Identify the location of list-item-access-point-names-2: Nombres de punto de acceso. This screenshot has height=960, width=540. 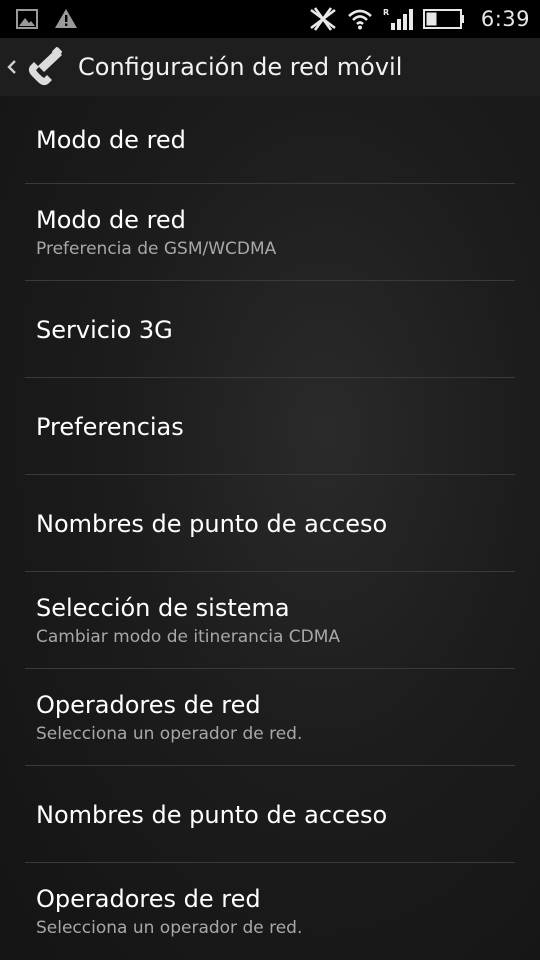
(270, 814).